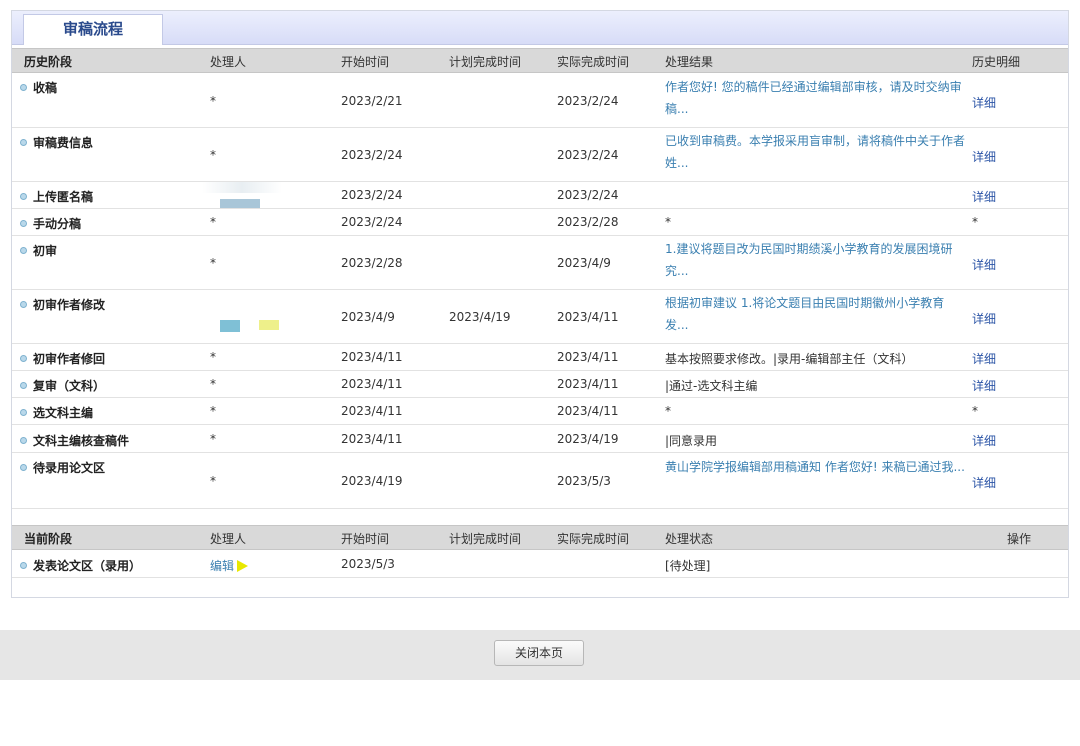 The width and height of the screenshot is (1080, 746). I want to click on col-history-detail: 历史明细, so click(996, 62).